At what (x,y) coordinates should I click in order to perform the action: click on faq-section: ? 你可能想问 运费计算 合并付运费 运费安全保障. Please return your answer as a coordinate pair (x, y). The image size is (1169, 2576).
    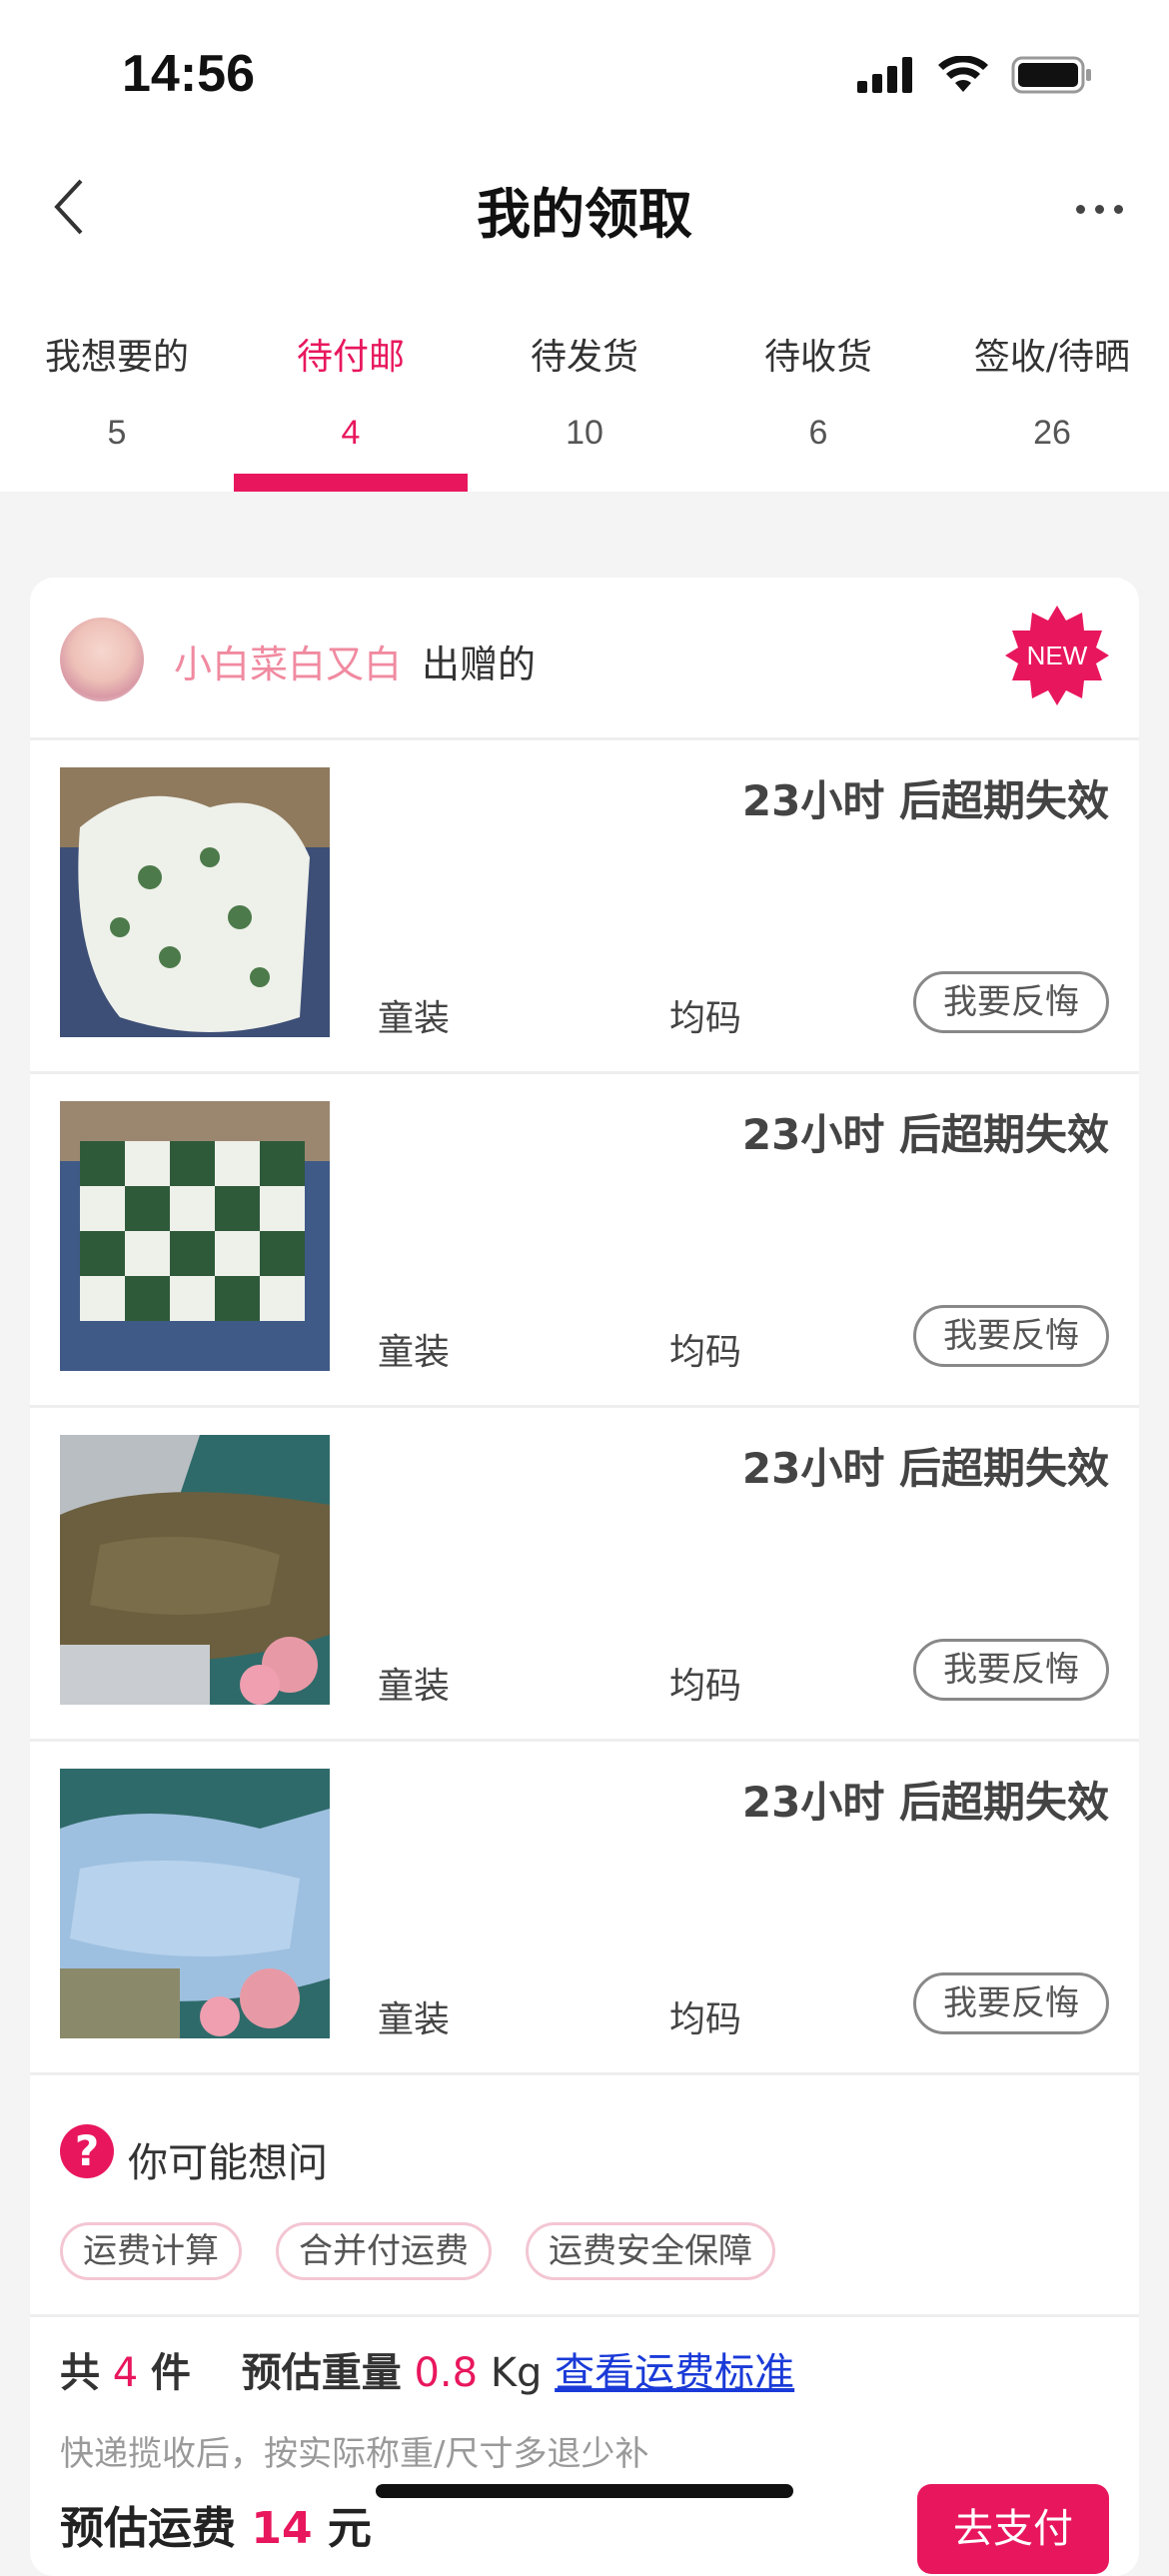
    Looking at the image, I should click on (584, 2199).